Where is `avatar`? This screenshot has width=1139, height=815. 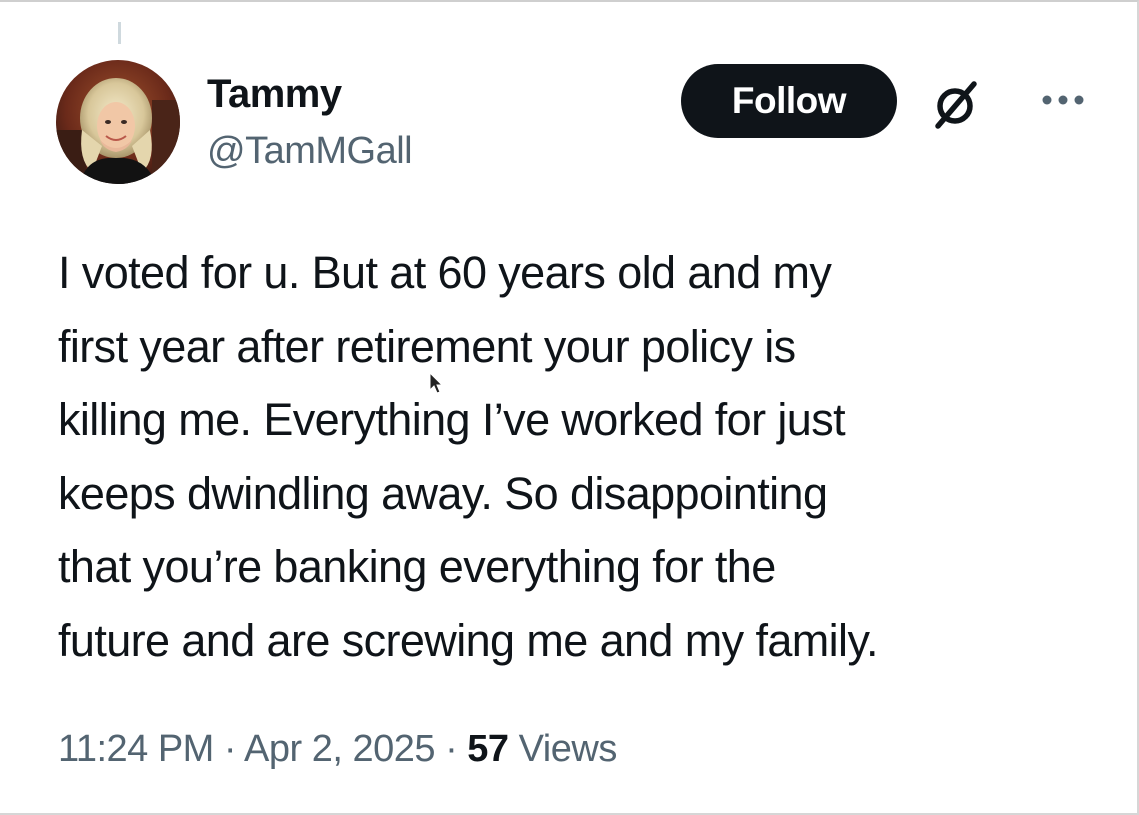
avatar is located at coordinates (118, 122).